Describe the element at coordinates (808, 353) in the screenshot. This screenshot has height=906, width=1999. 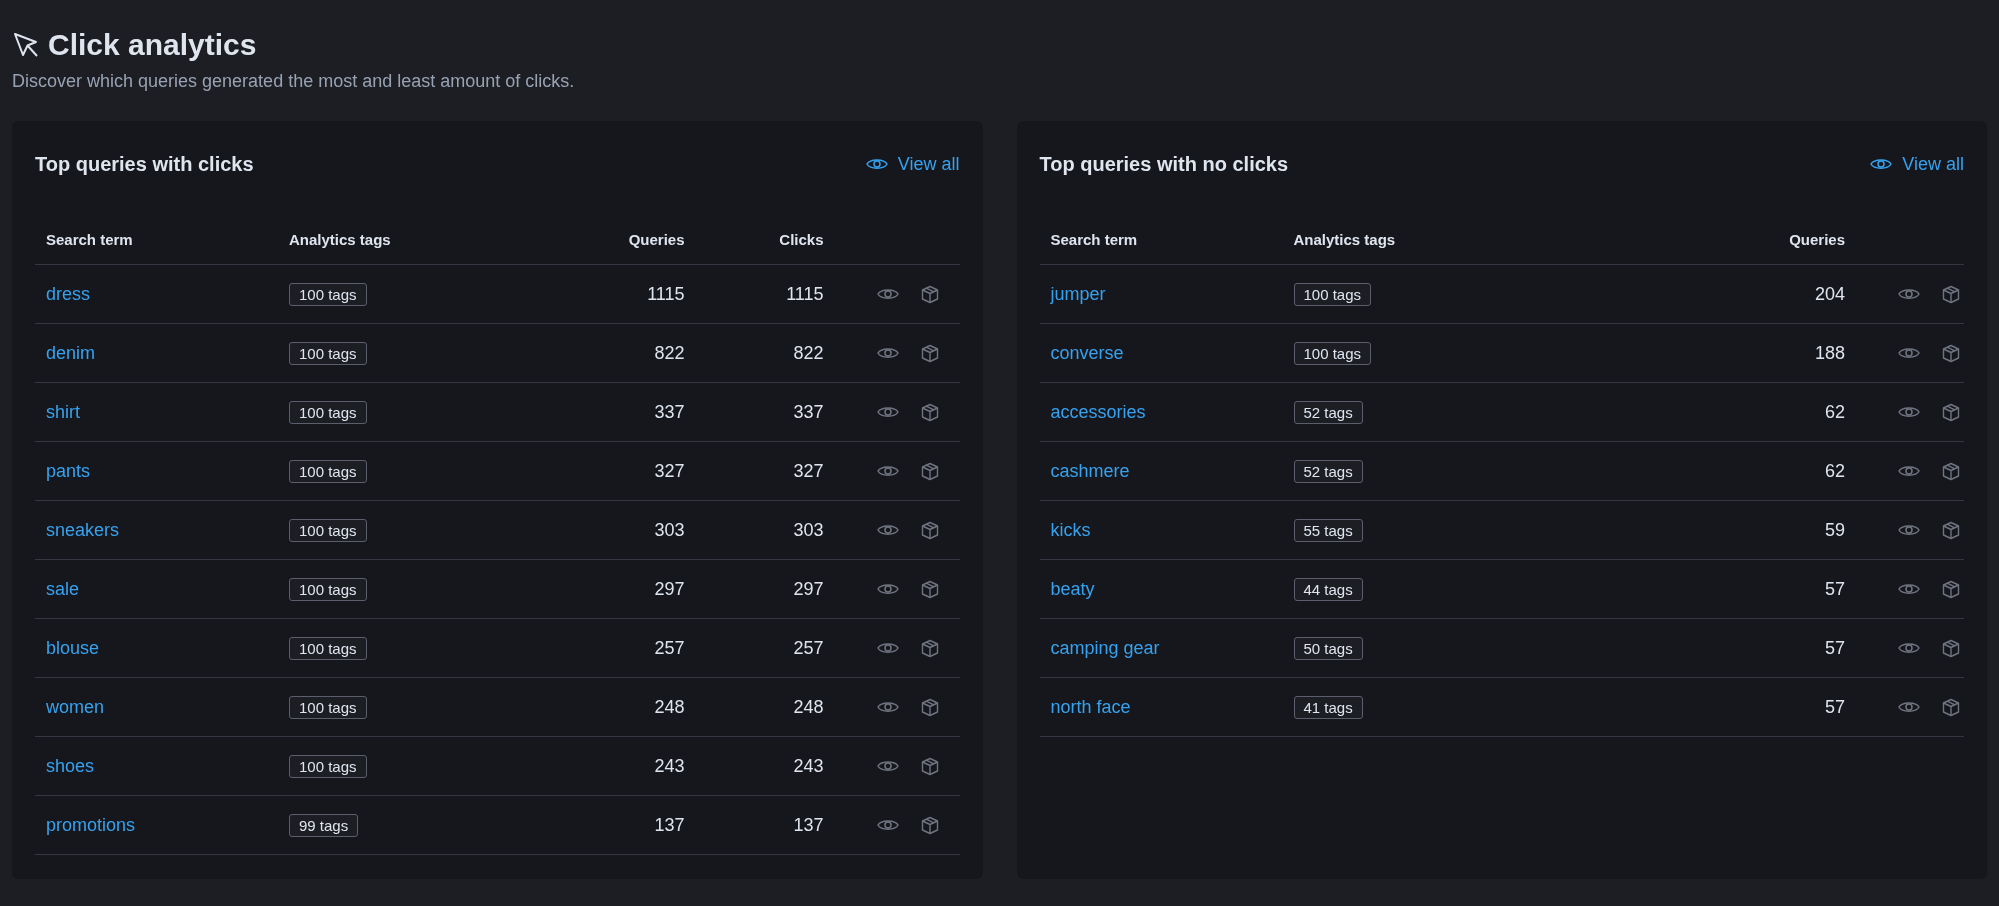
I see `clicks-count: 822` at that location.